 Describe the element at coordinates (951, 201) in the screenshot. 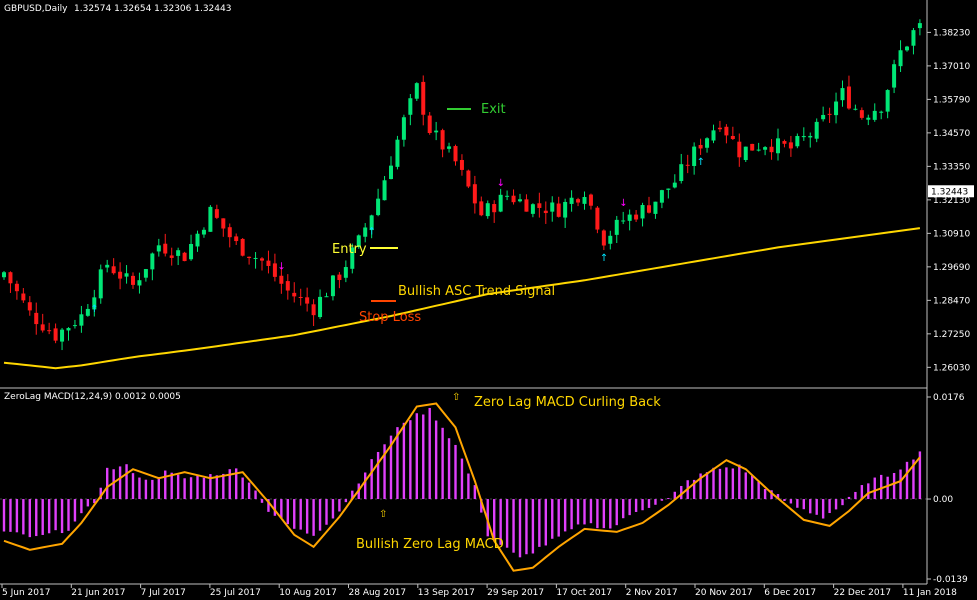

I see `price-tick-label: 1.32130` at that location.